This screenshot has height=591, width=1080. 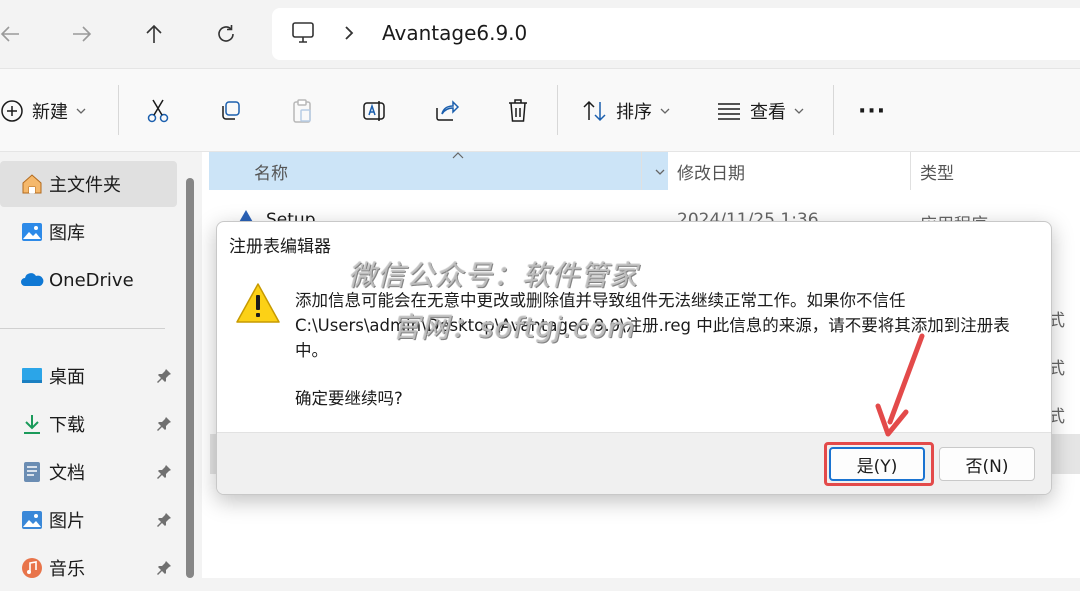 I want to click on copy-icon, so click(x=231, y=110).